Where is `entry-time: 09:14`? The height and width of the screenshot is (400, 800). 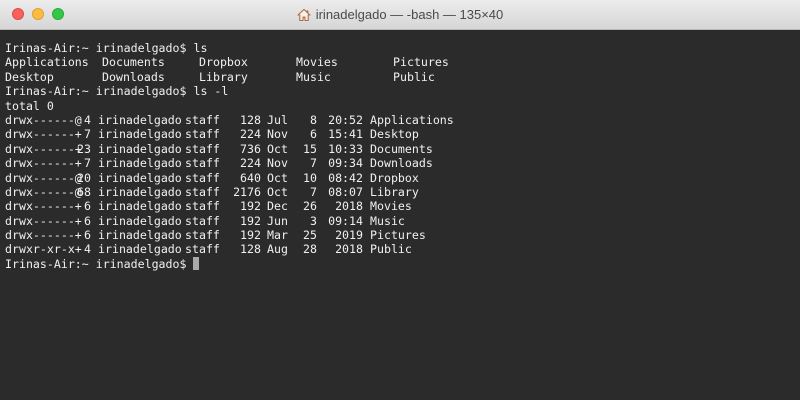 entry-time: 09:14 is located at coordinates (345, 220).